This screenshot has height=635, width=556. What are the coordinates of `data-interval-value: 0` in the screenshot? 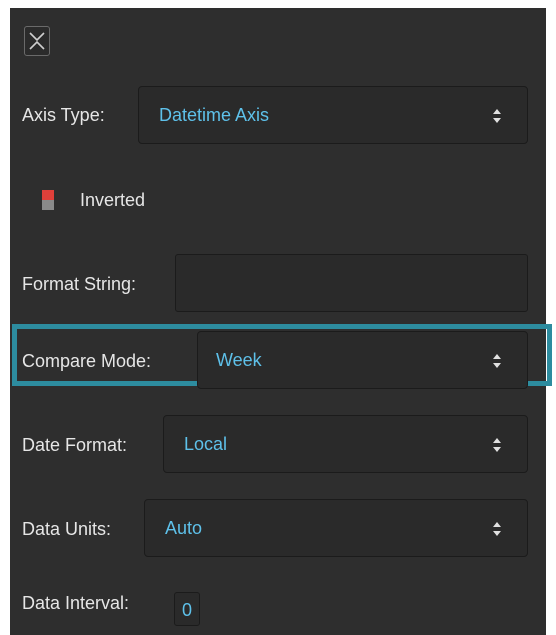 It's located at (186, 610).